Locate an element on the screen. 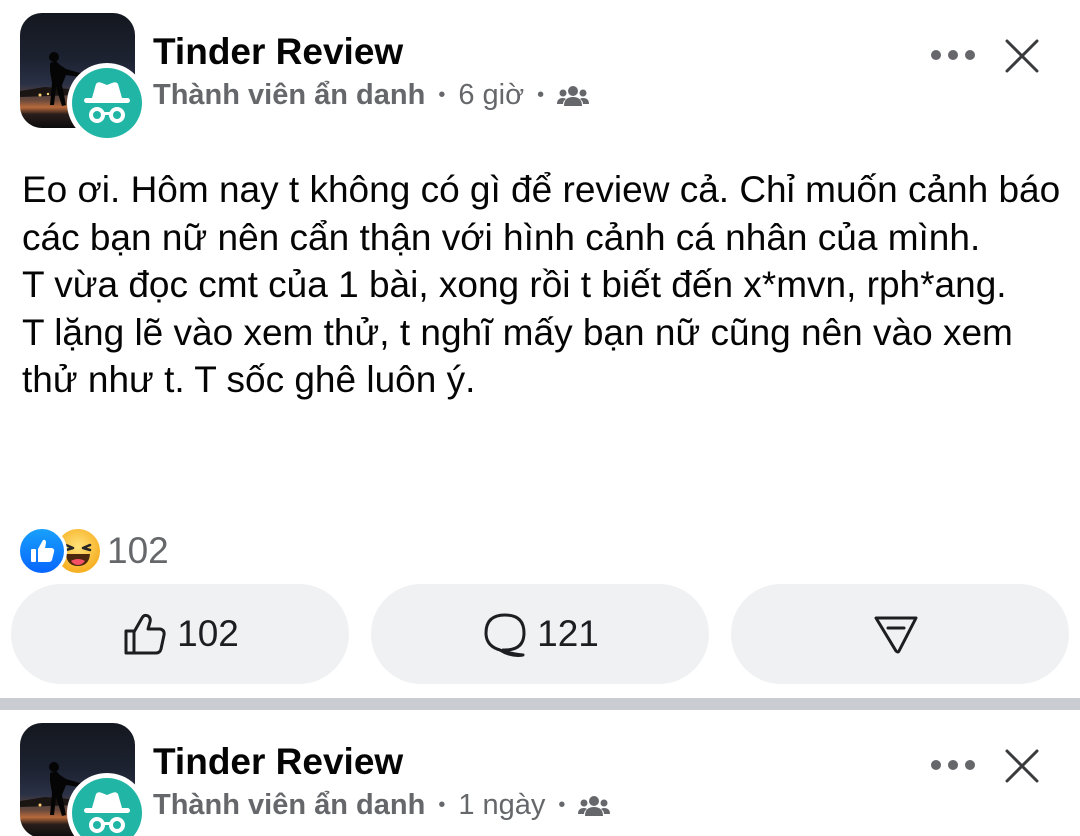 The image size is (1080, 836). comment-button: 121 is located at coordinates (540, 634).